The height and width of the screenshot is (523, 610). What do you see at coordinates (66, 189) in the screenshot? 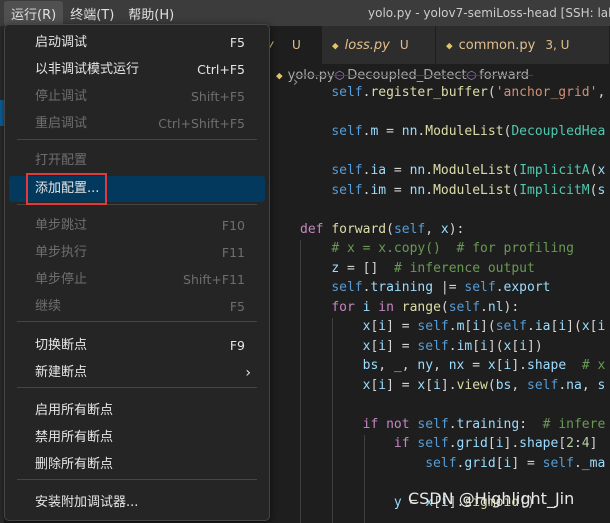
I see `annotation-highlight-box` at bounding box center [66, 189].